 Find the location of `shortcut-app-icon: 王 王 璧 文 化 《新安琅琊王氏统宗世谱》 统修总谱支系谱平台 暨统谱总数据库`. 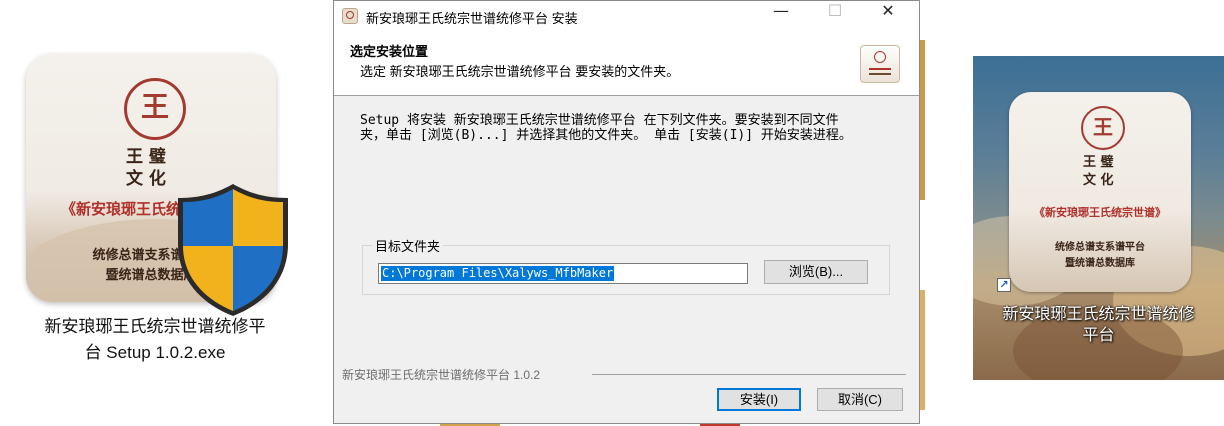

shortcut-app-icon: 王 王 璧 文 化 《新安琅琊王氏统宗世谱》 统修总谱支系谱平台 暨统谱总数据库 is located at coordinates (1100, 192).